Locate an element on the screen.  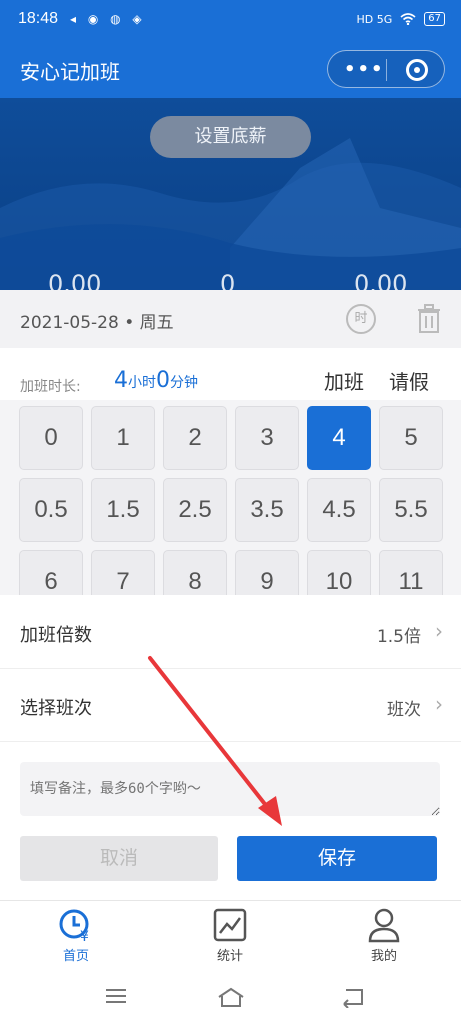
shift-label: 选择班次 is located at coordinates (56, 708).